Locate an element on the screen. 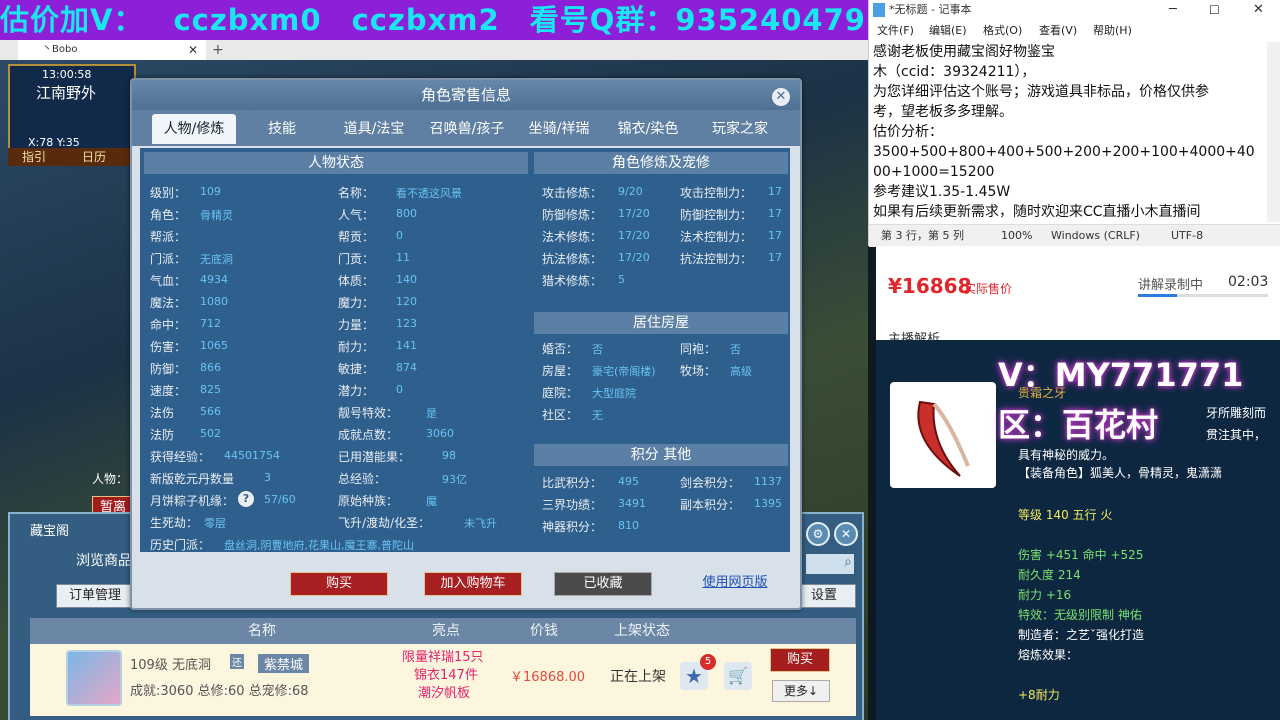 The image size is (1280, 720). score-label: 三界功绩： is located at coordinates (572, 505).